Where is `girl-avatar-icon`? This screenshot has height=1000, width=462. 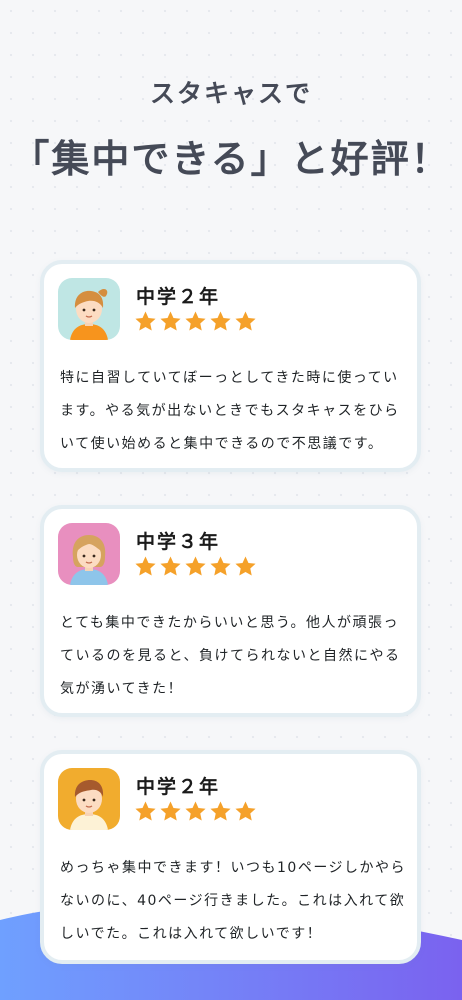 girl-avatar-icon is located at coordinates (89, 554).